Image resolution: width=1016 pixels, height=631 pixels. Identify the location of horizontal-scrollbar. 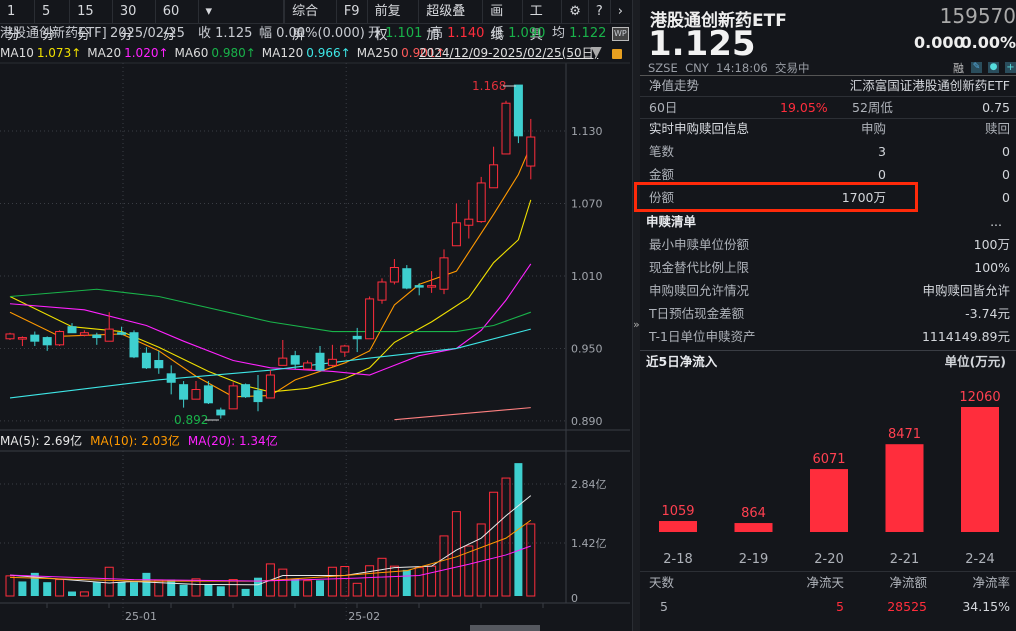
(505, 628).